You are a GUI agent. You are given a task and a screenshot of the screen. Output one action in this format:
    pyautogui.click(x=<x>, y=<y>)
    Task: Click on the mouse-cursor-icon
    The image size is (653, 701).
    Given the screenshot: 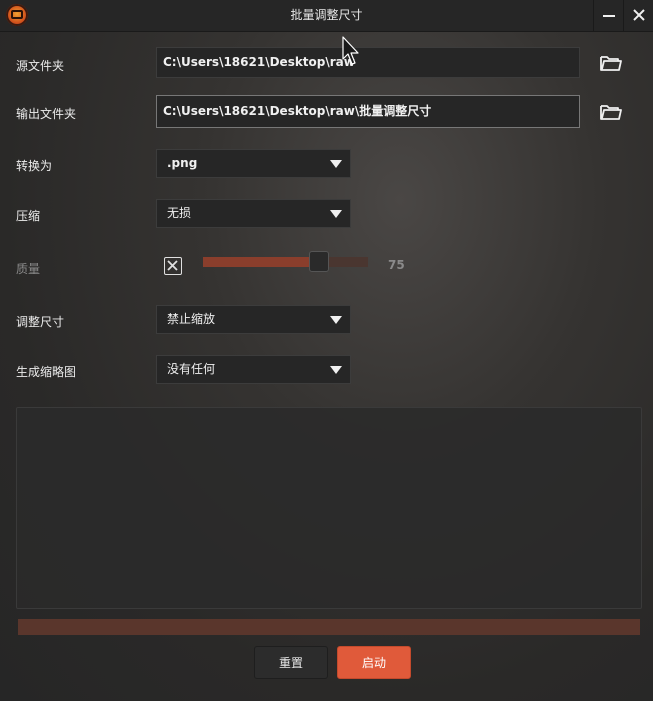 What is the action you would take?
    pyautogui.click(x=350, y=50)
    